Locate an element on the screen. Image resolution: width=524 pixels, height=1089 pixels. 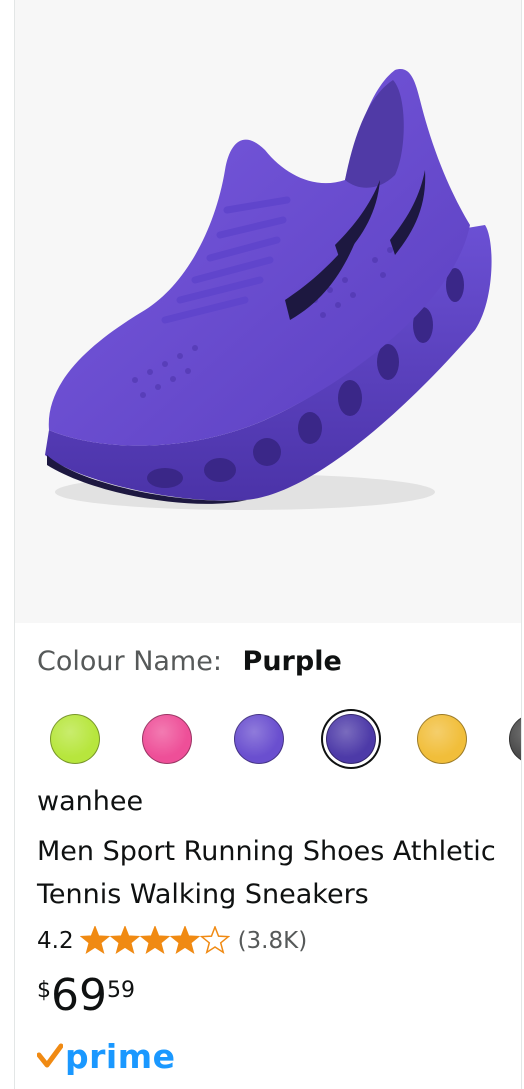
rating-value: 4.2 is located at coordinates (55, 941).